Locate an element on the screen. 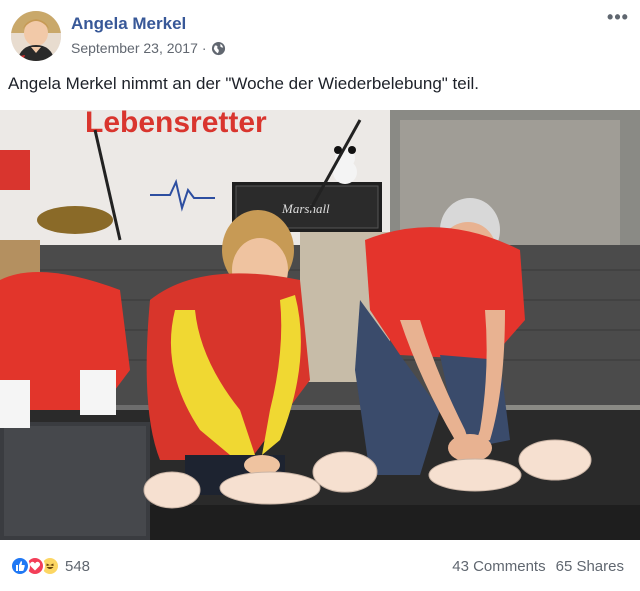 The image size is (640, 591). reaction-count: 548 is located at coordinates (78, 566).